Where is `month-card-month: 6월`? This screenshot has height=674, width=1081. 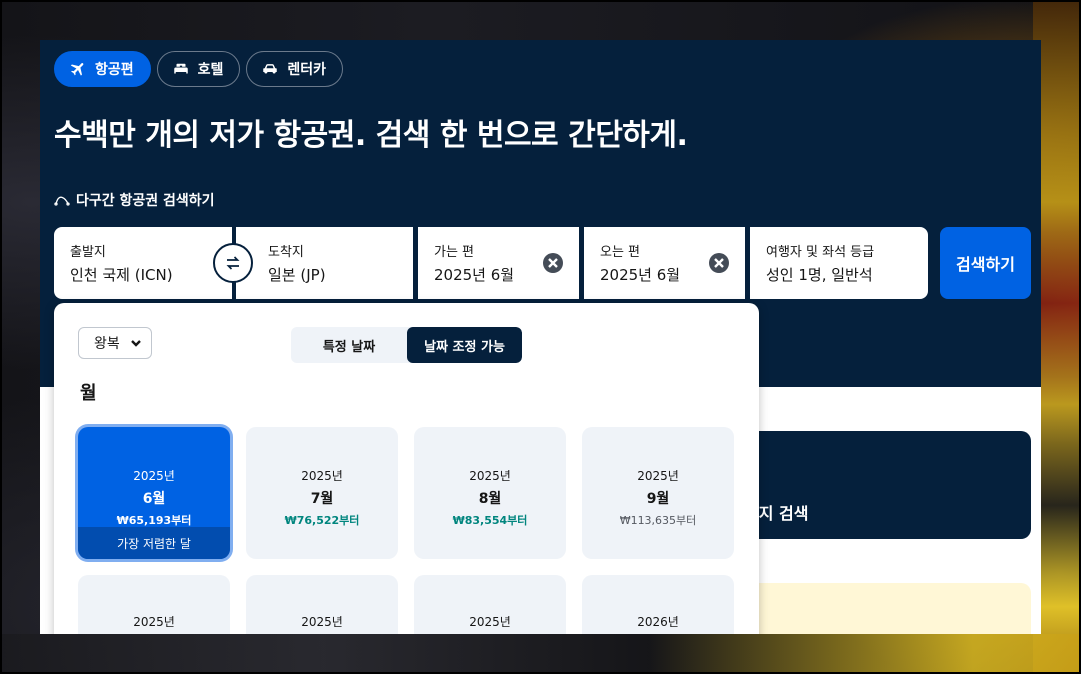
month-card-month: 6월 is located at coordinates (154, 499).